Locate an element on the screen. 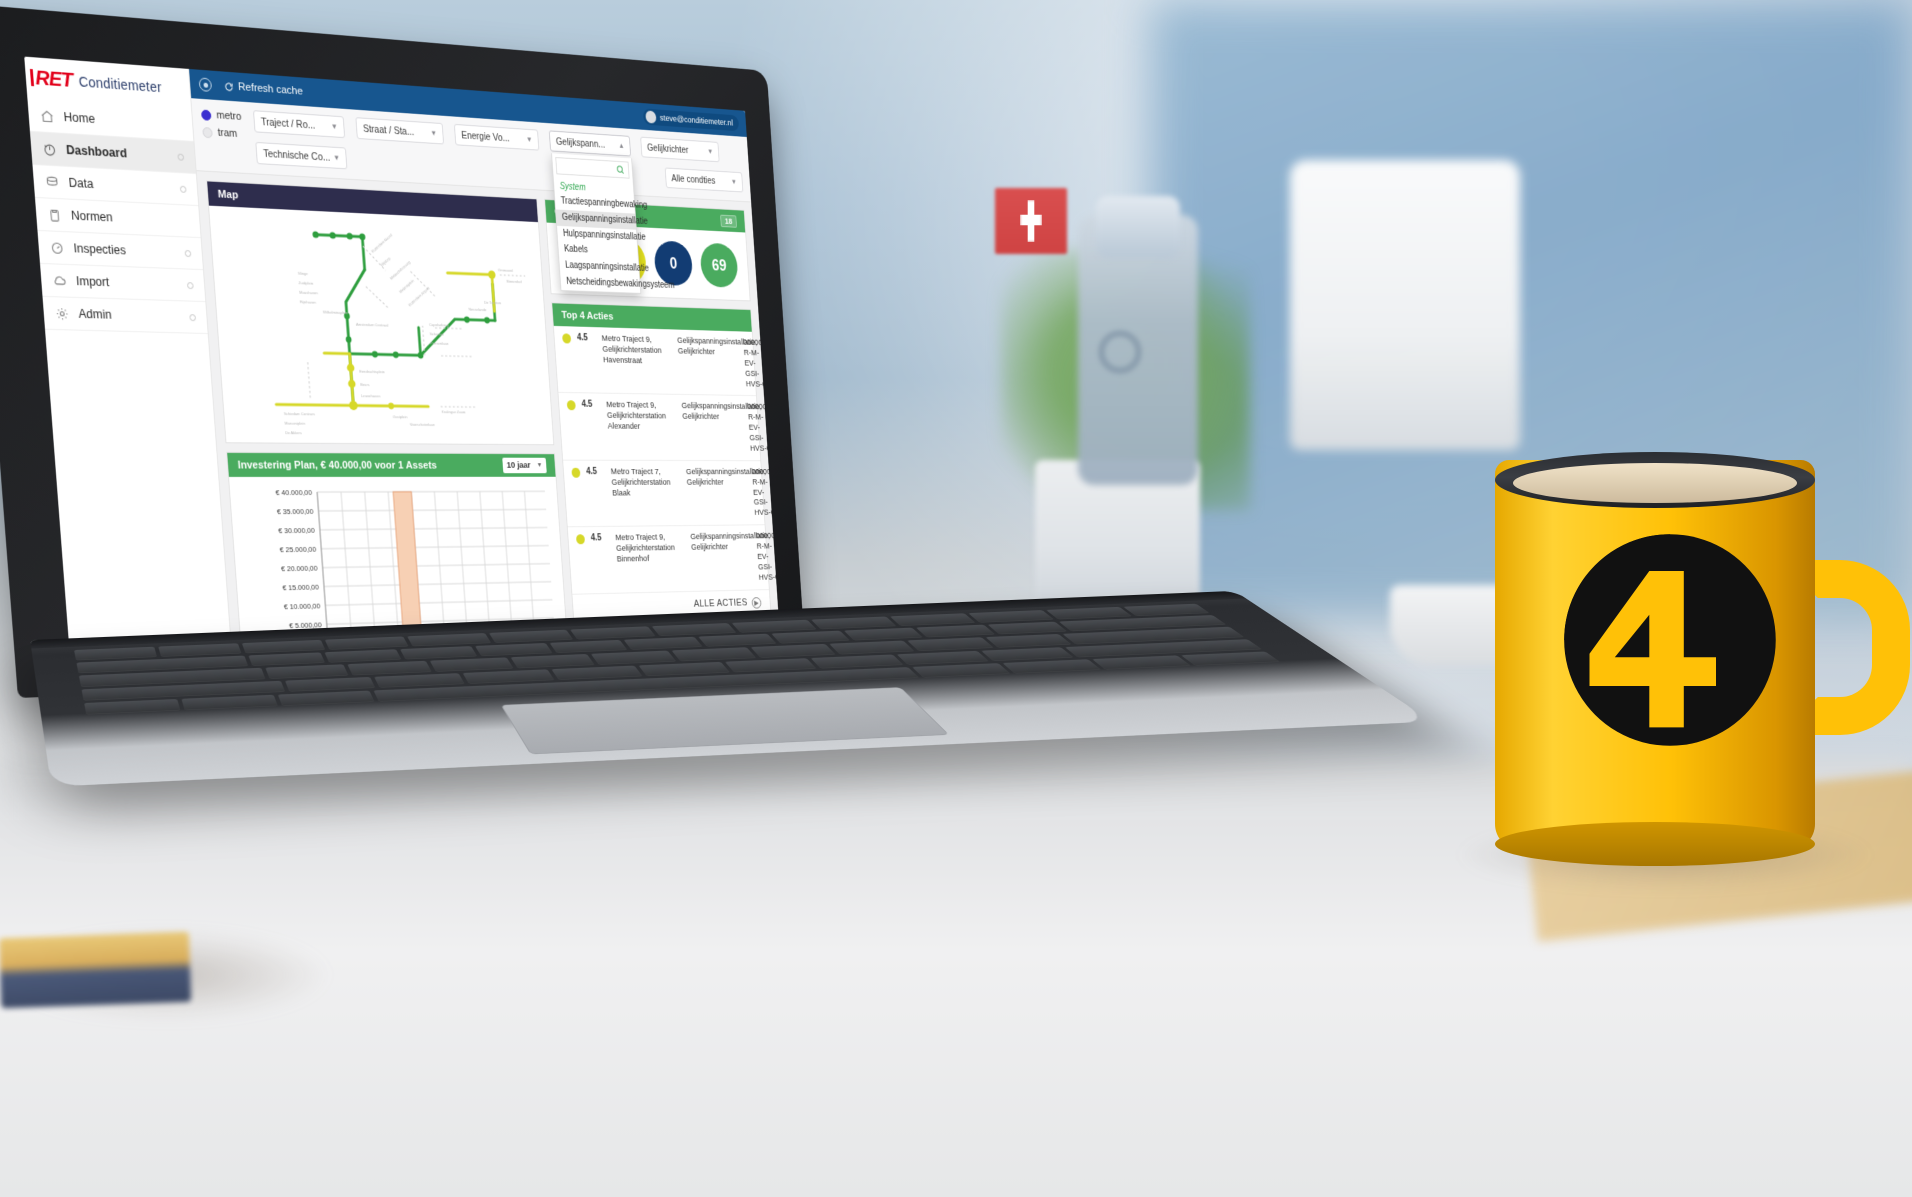  inspection-icon is located at coordinates (57, 248).